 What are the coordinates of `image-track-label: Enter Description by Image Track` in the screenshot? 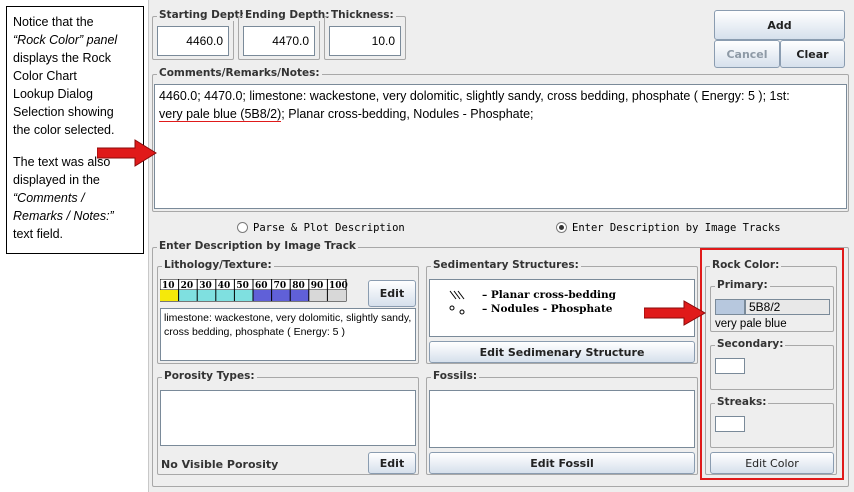 It's located at (257, 246).